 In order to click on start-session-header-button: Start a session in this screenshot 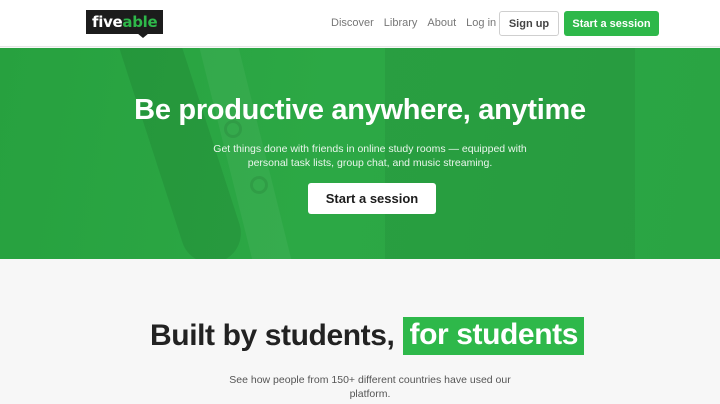, I will do `click(611, 23)`.